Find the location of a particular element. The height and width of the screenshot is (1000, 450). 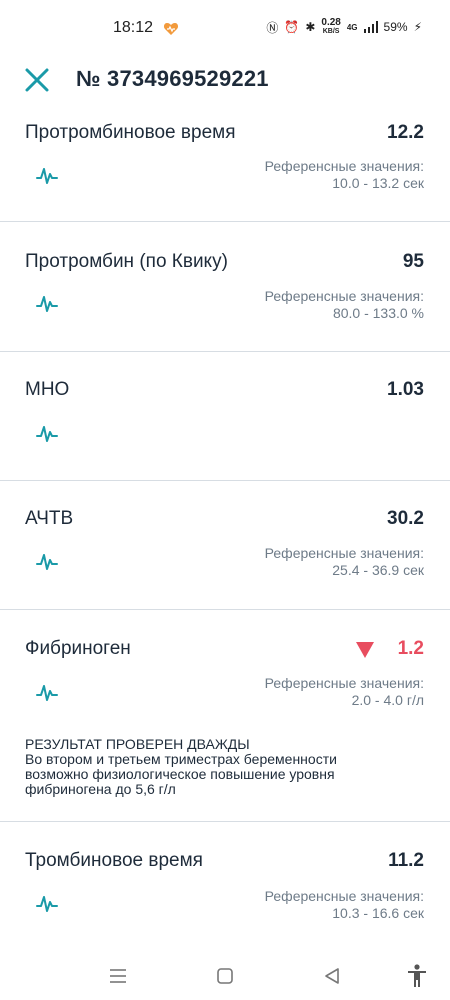

test-value: 1.03 is located at coordinates (405, 389).